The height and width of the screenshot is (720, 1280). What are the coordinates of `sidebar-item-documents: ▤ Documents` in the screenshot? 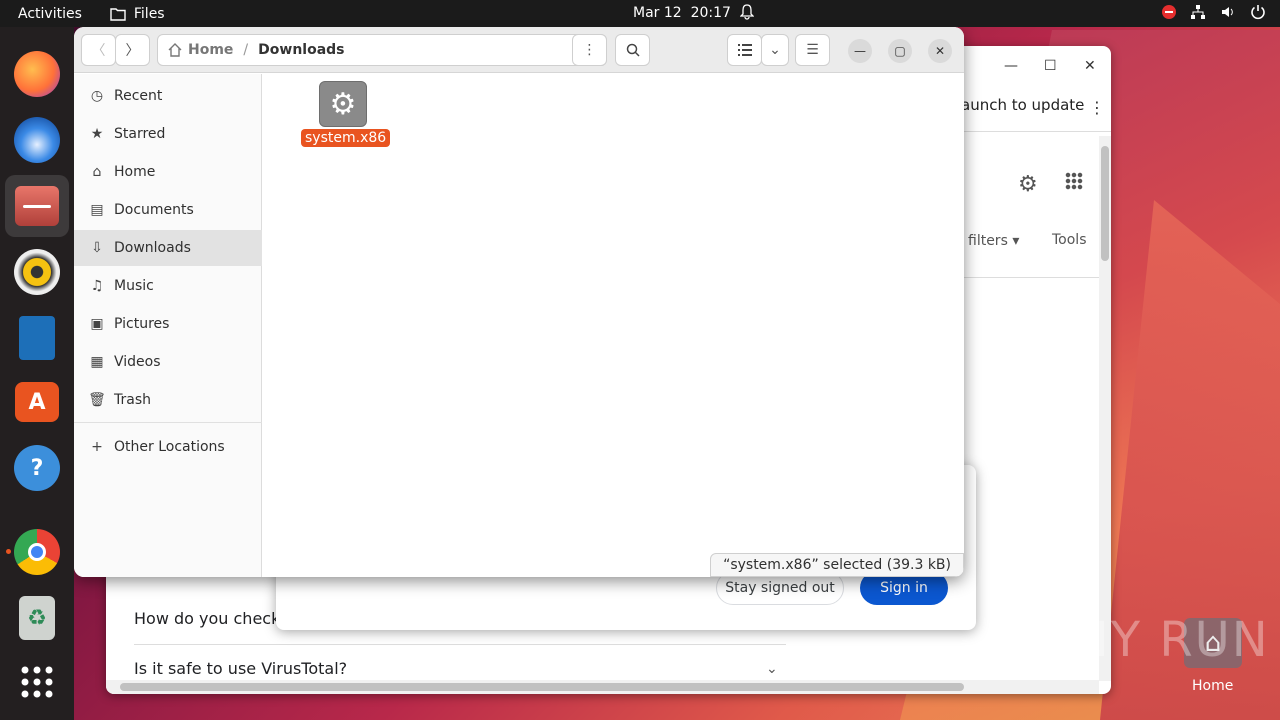 It's located at (168, 210).